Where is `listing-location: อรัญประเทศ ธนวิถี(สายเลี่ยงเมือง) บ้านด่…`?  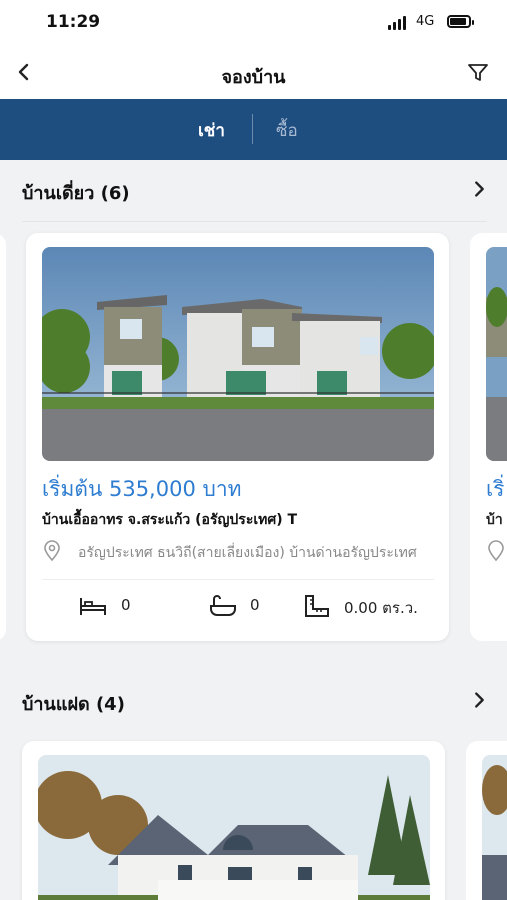 listing-location: อรัญประเทศ ธนวิถี(สายเลี่ยงเมือง) บ้านด่… is located at coordinates (247, 553).